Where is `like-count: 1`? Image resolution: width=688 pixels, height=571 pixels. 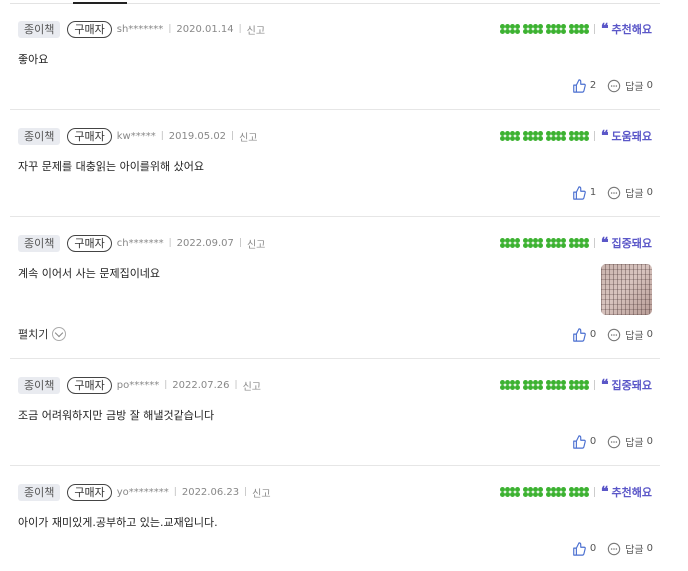
like-count: 1 is located at coordinates (593, 192).